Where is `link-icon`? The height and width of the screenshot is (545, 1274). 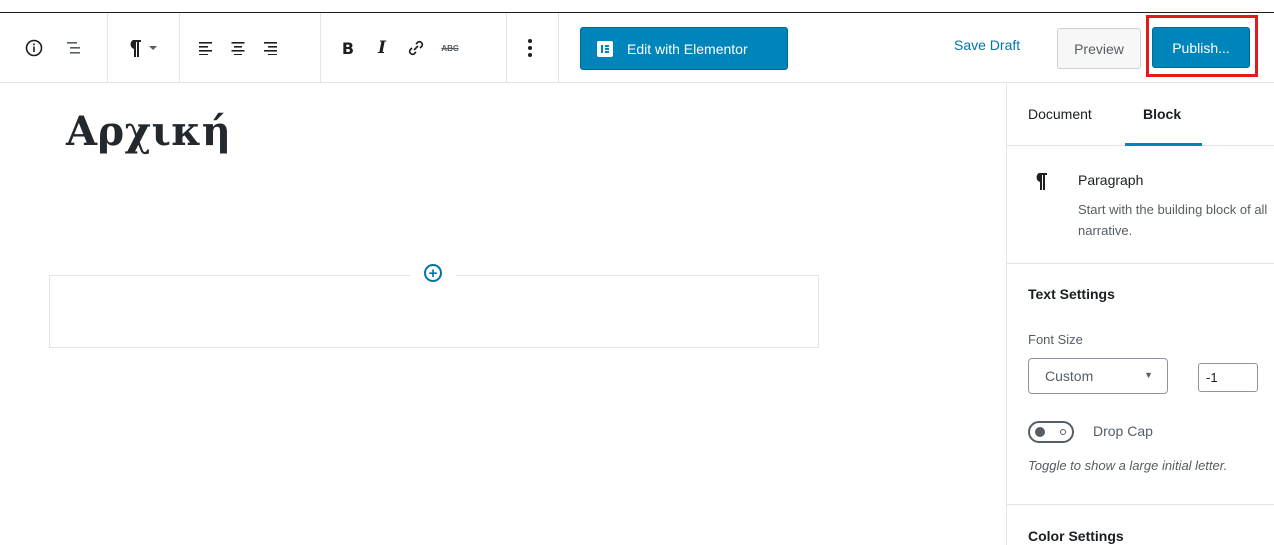 link-icon is located at coordinates (416, 48).